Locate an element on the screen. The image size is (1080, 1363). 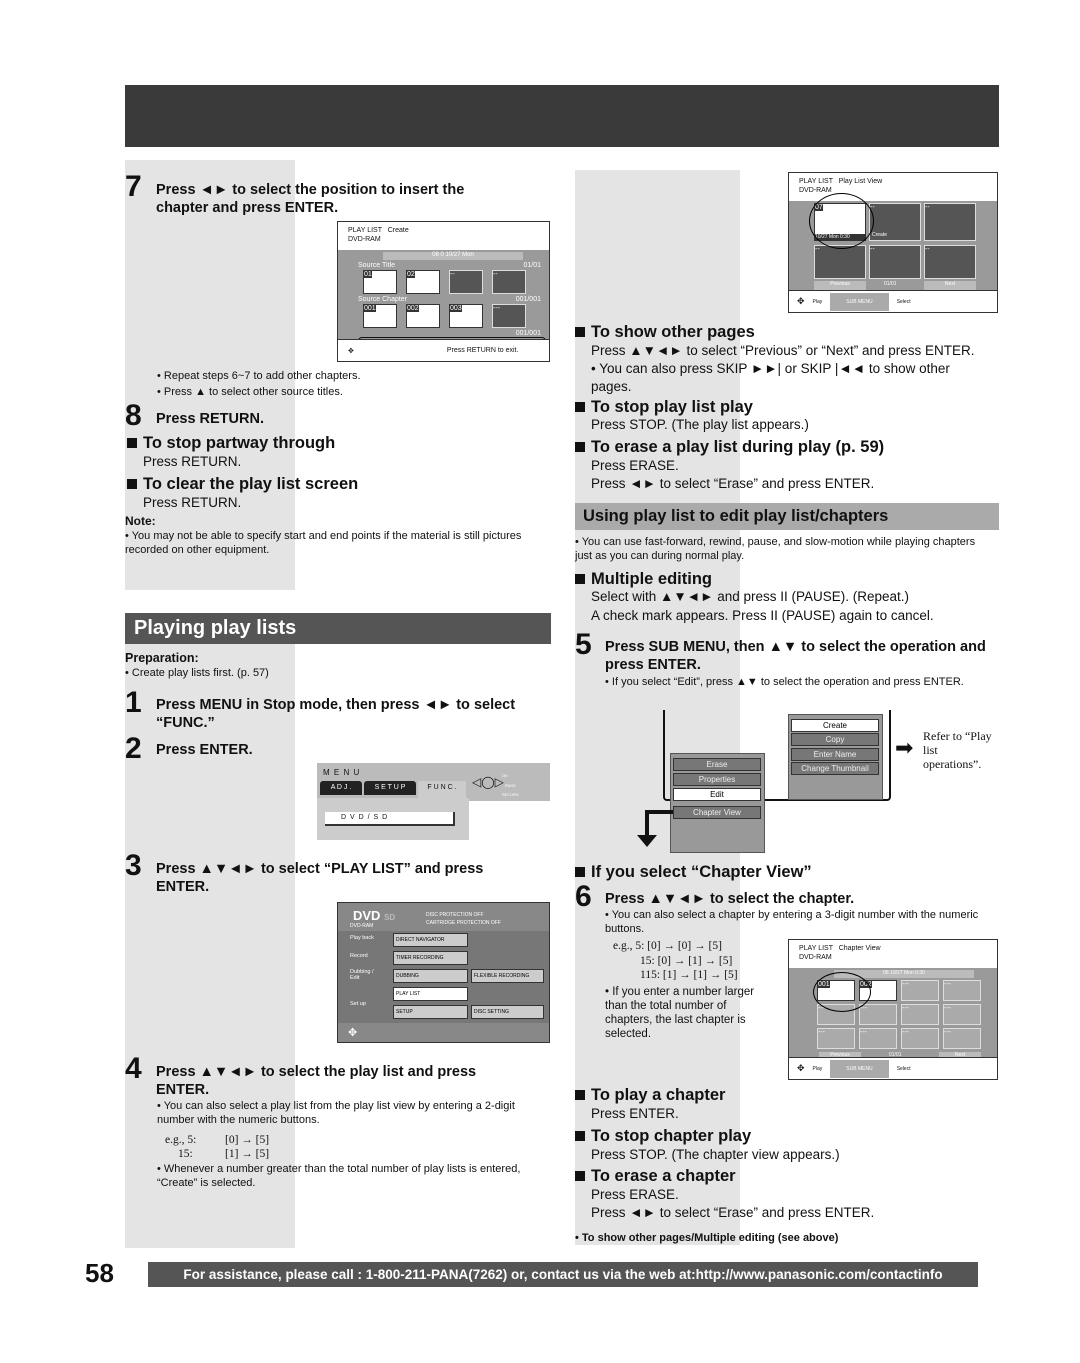
info-bar: 08 0 10/27 Mon is located at coordinates (453, 256).